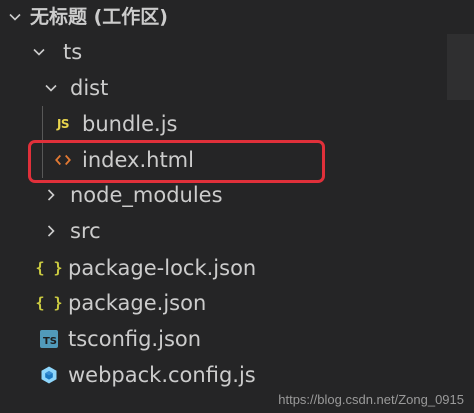  Describe the element at coordinates (49, 339) in the screenshot. I see `typescript-file-icon: TS` at that location.